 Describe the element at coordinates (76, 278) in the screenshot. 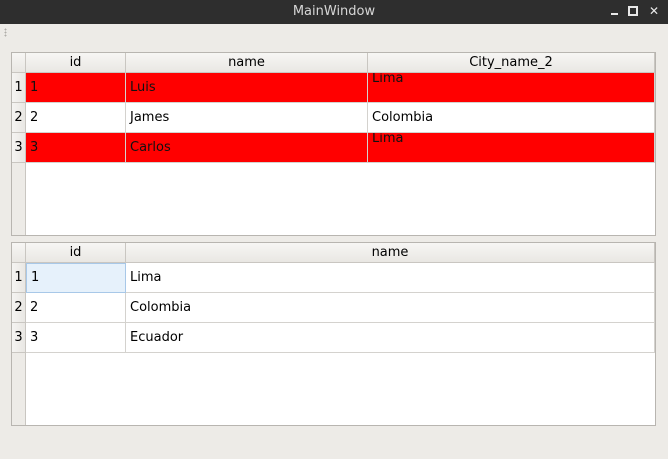

I see `table-cell-id-selected: 1` at that location.